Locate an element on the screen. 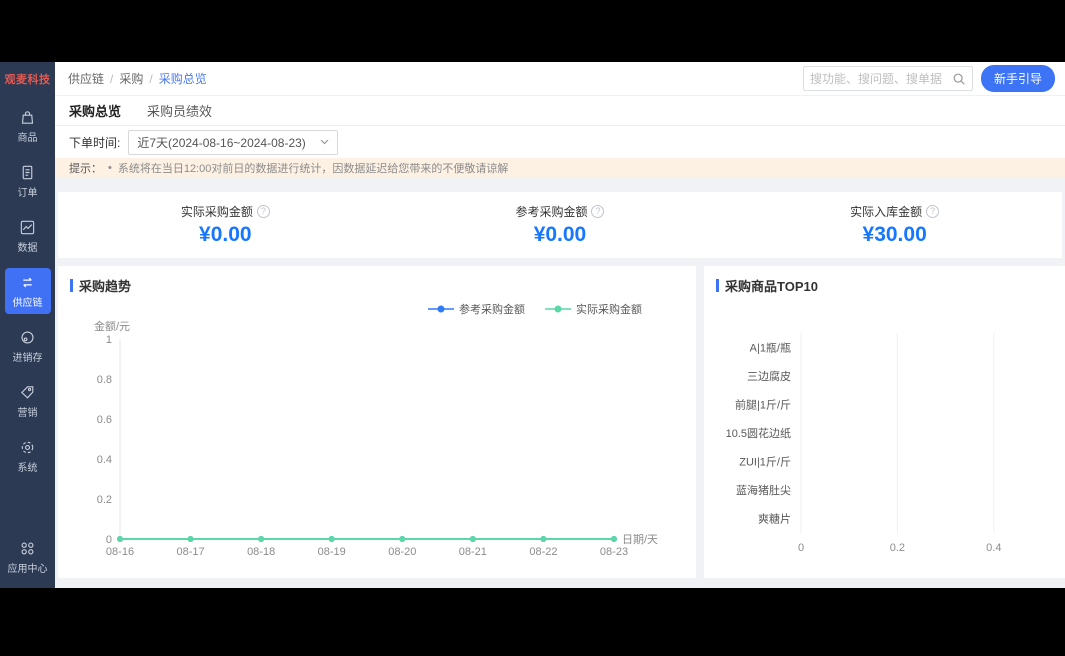  metric-label: 实际入库金额 ? is located at coordinates (895, 211).